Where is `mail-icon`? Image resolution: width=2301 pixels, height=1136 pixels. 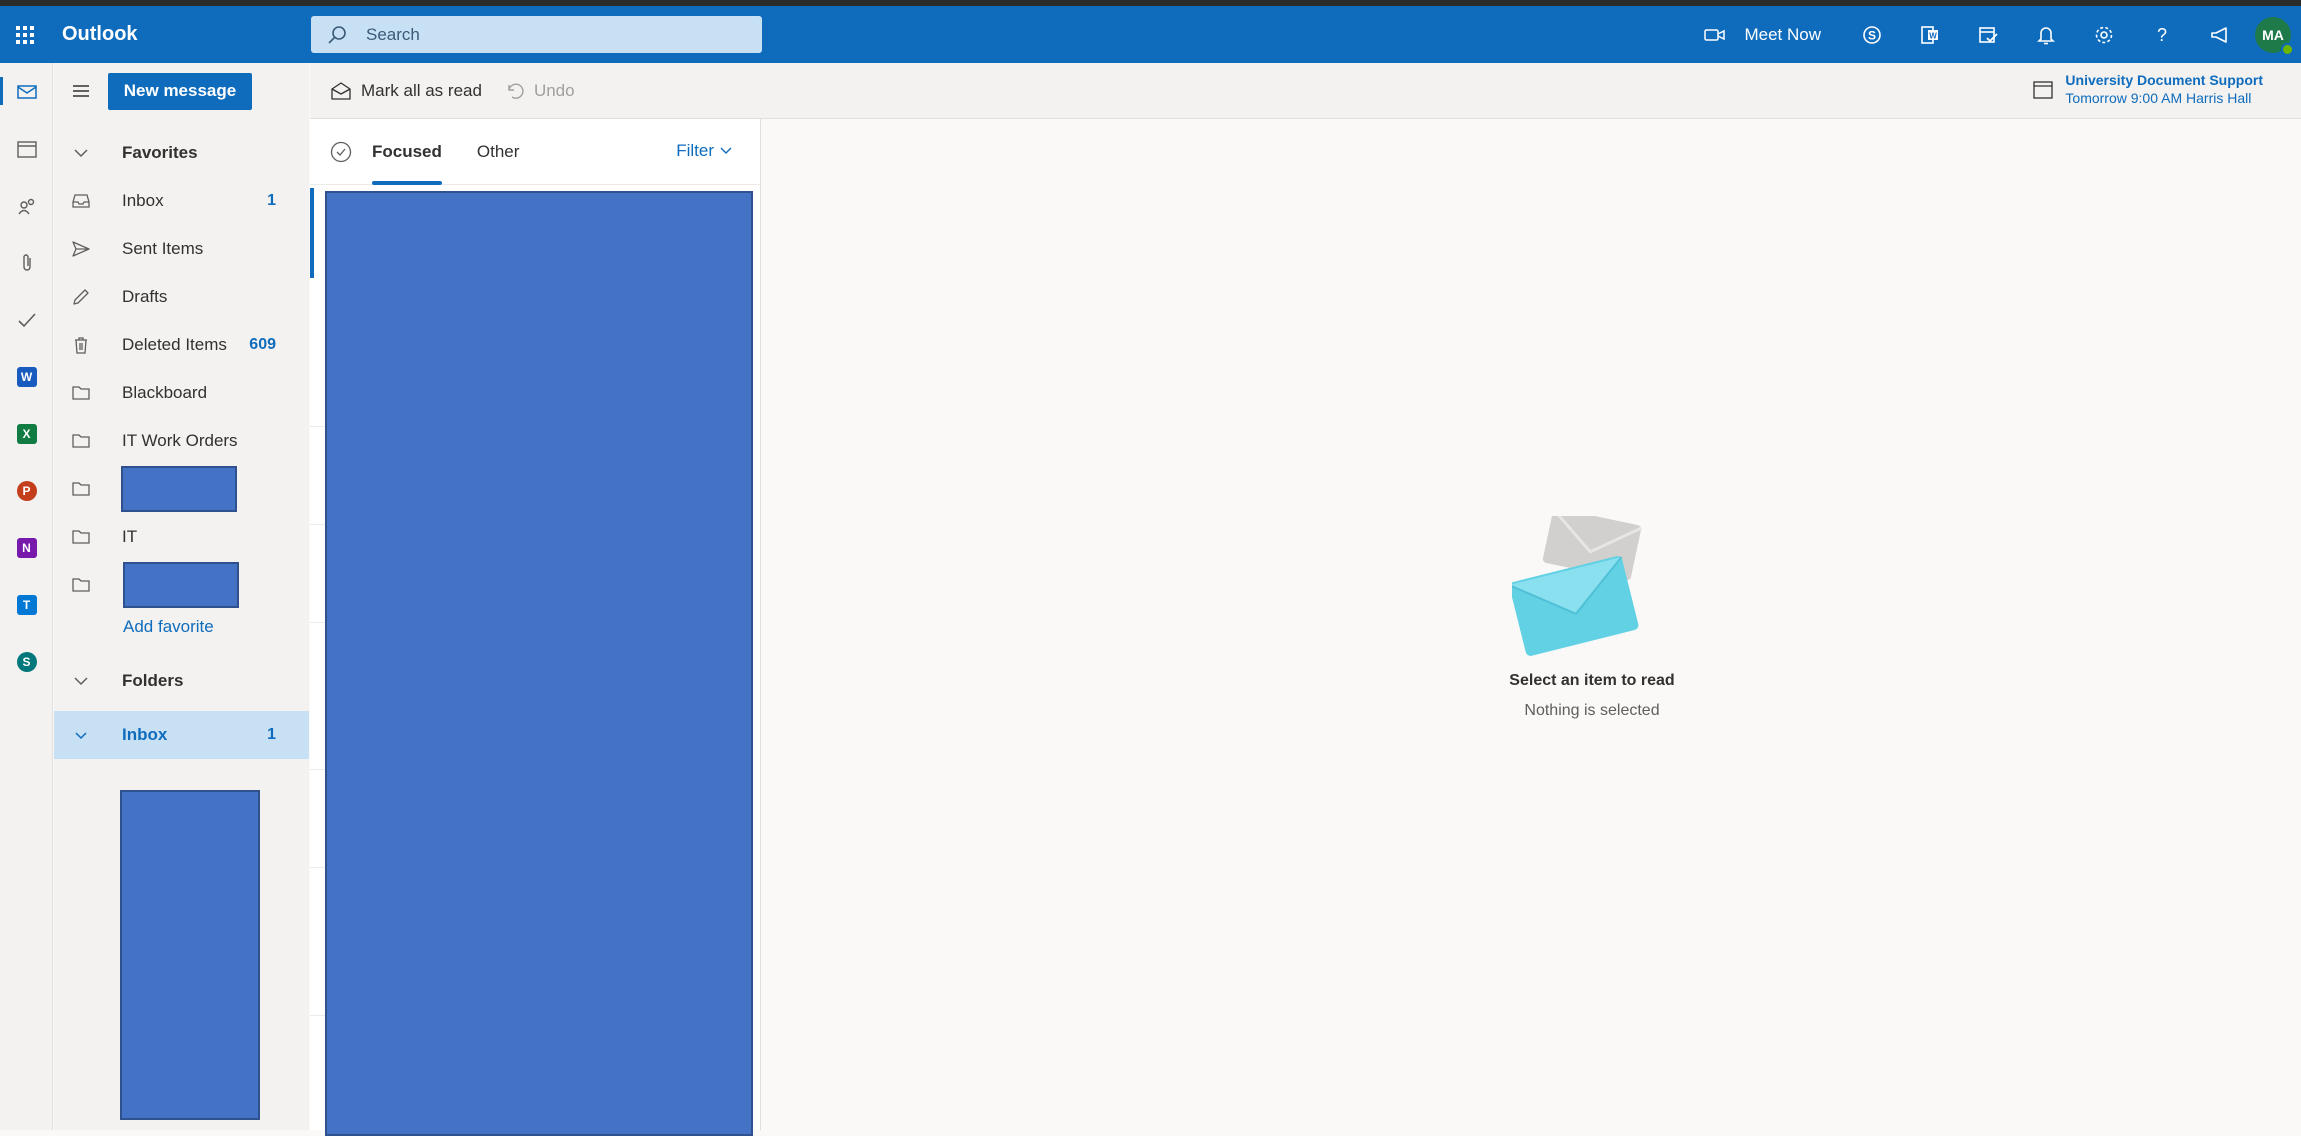 mail-icon is located at coordinates (26, 91).